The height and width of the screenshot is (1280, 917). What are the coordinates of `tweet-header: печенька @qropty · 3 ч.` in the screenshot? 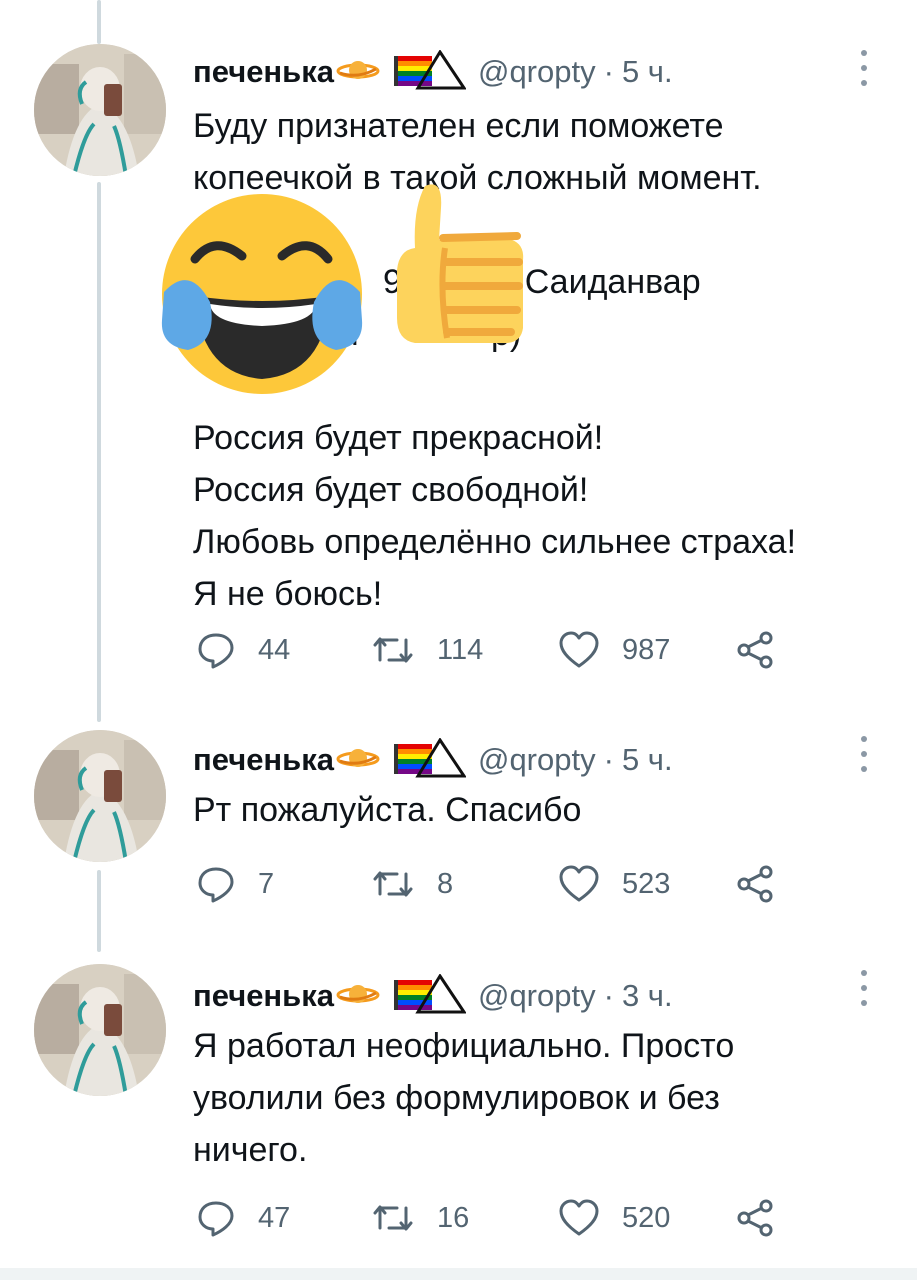 It's located at (433, 995).